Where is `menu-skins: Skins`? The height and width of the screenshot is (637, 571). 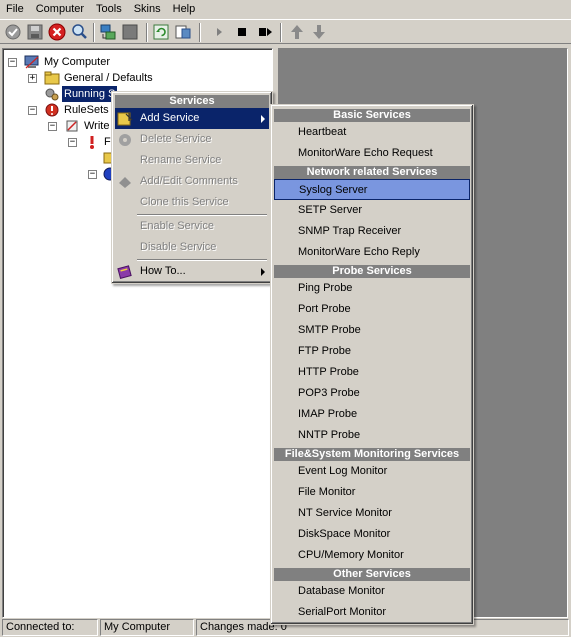 menu-skins: Skins is located at coordinates (147, 9).